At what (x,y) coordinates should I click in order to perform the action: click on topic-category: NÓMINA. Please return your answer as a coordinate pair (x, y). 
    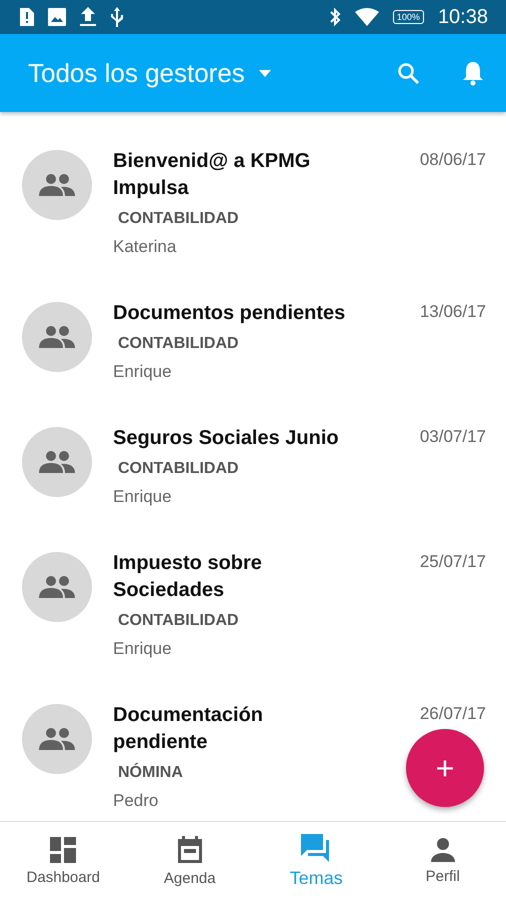
    Looking at the image, I should click on (151, 772).